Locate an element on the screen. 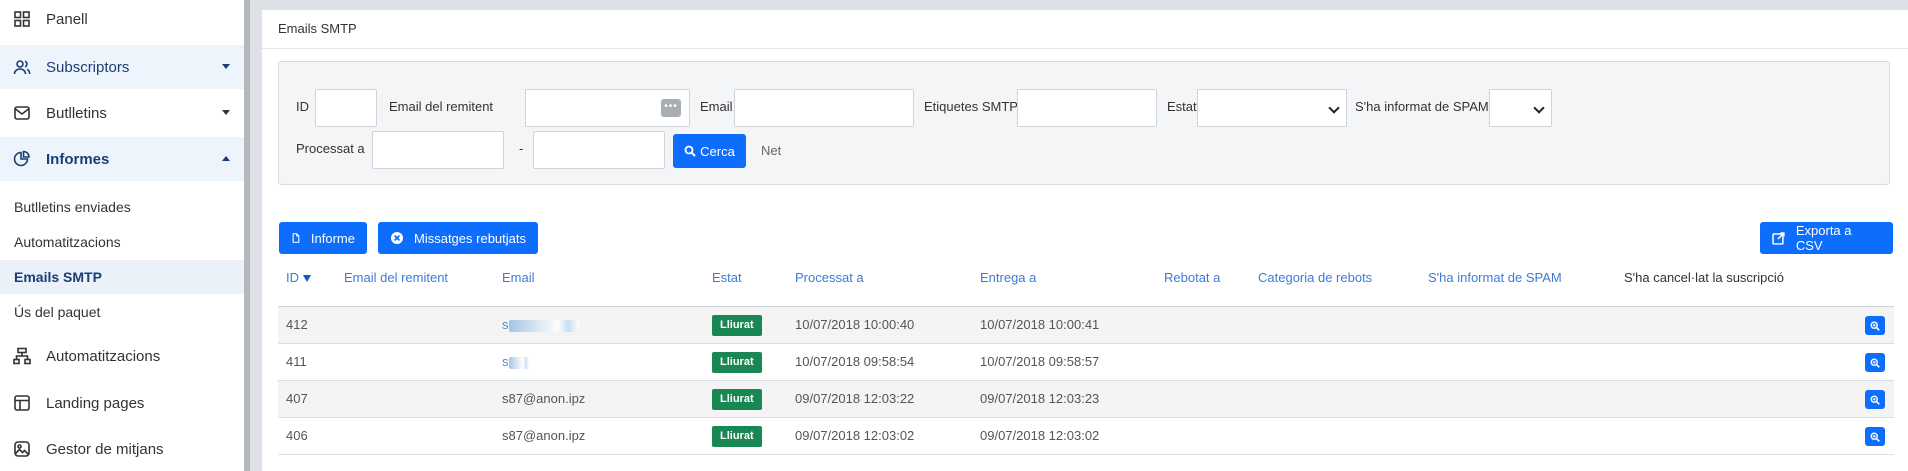 The width and height of the screenshot is (1908, 471). cell-delivered: 10/07/2018 10:00:41 is located at coordinates (1040, 324).